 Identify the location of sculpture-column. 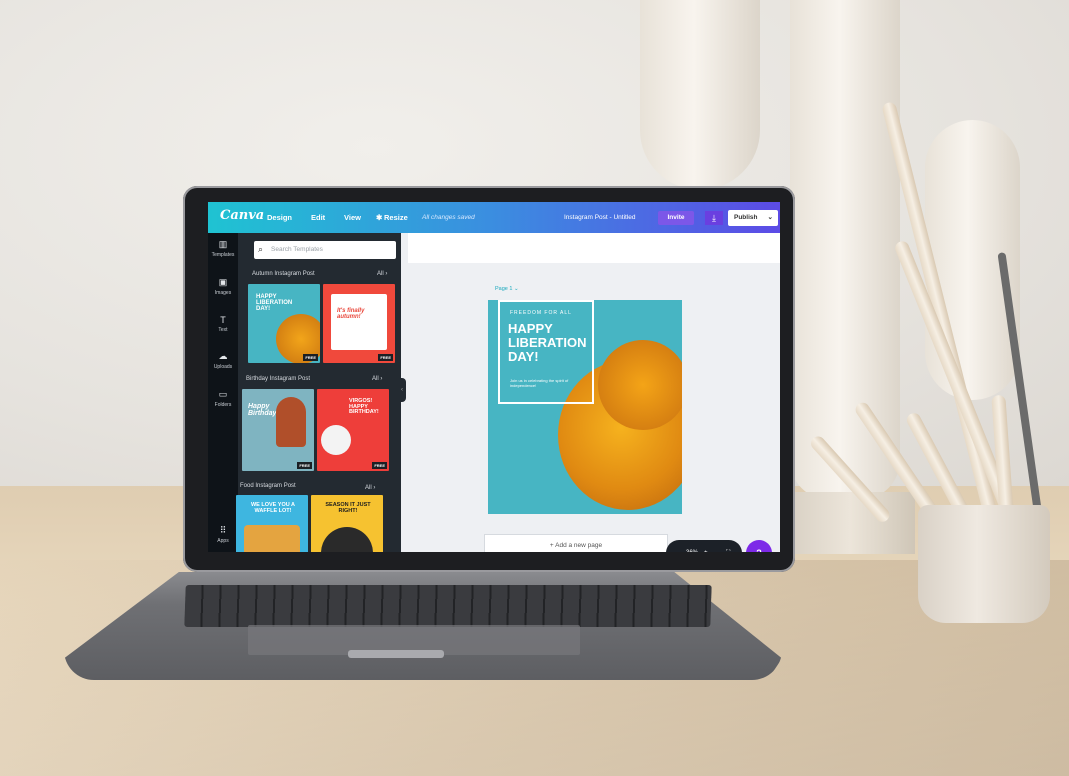
(845, 250).